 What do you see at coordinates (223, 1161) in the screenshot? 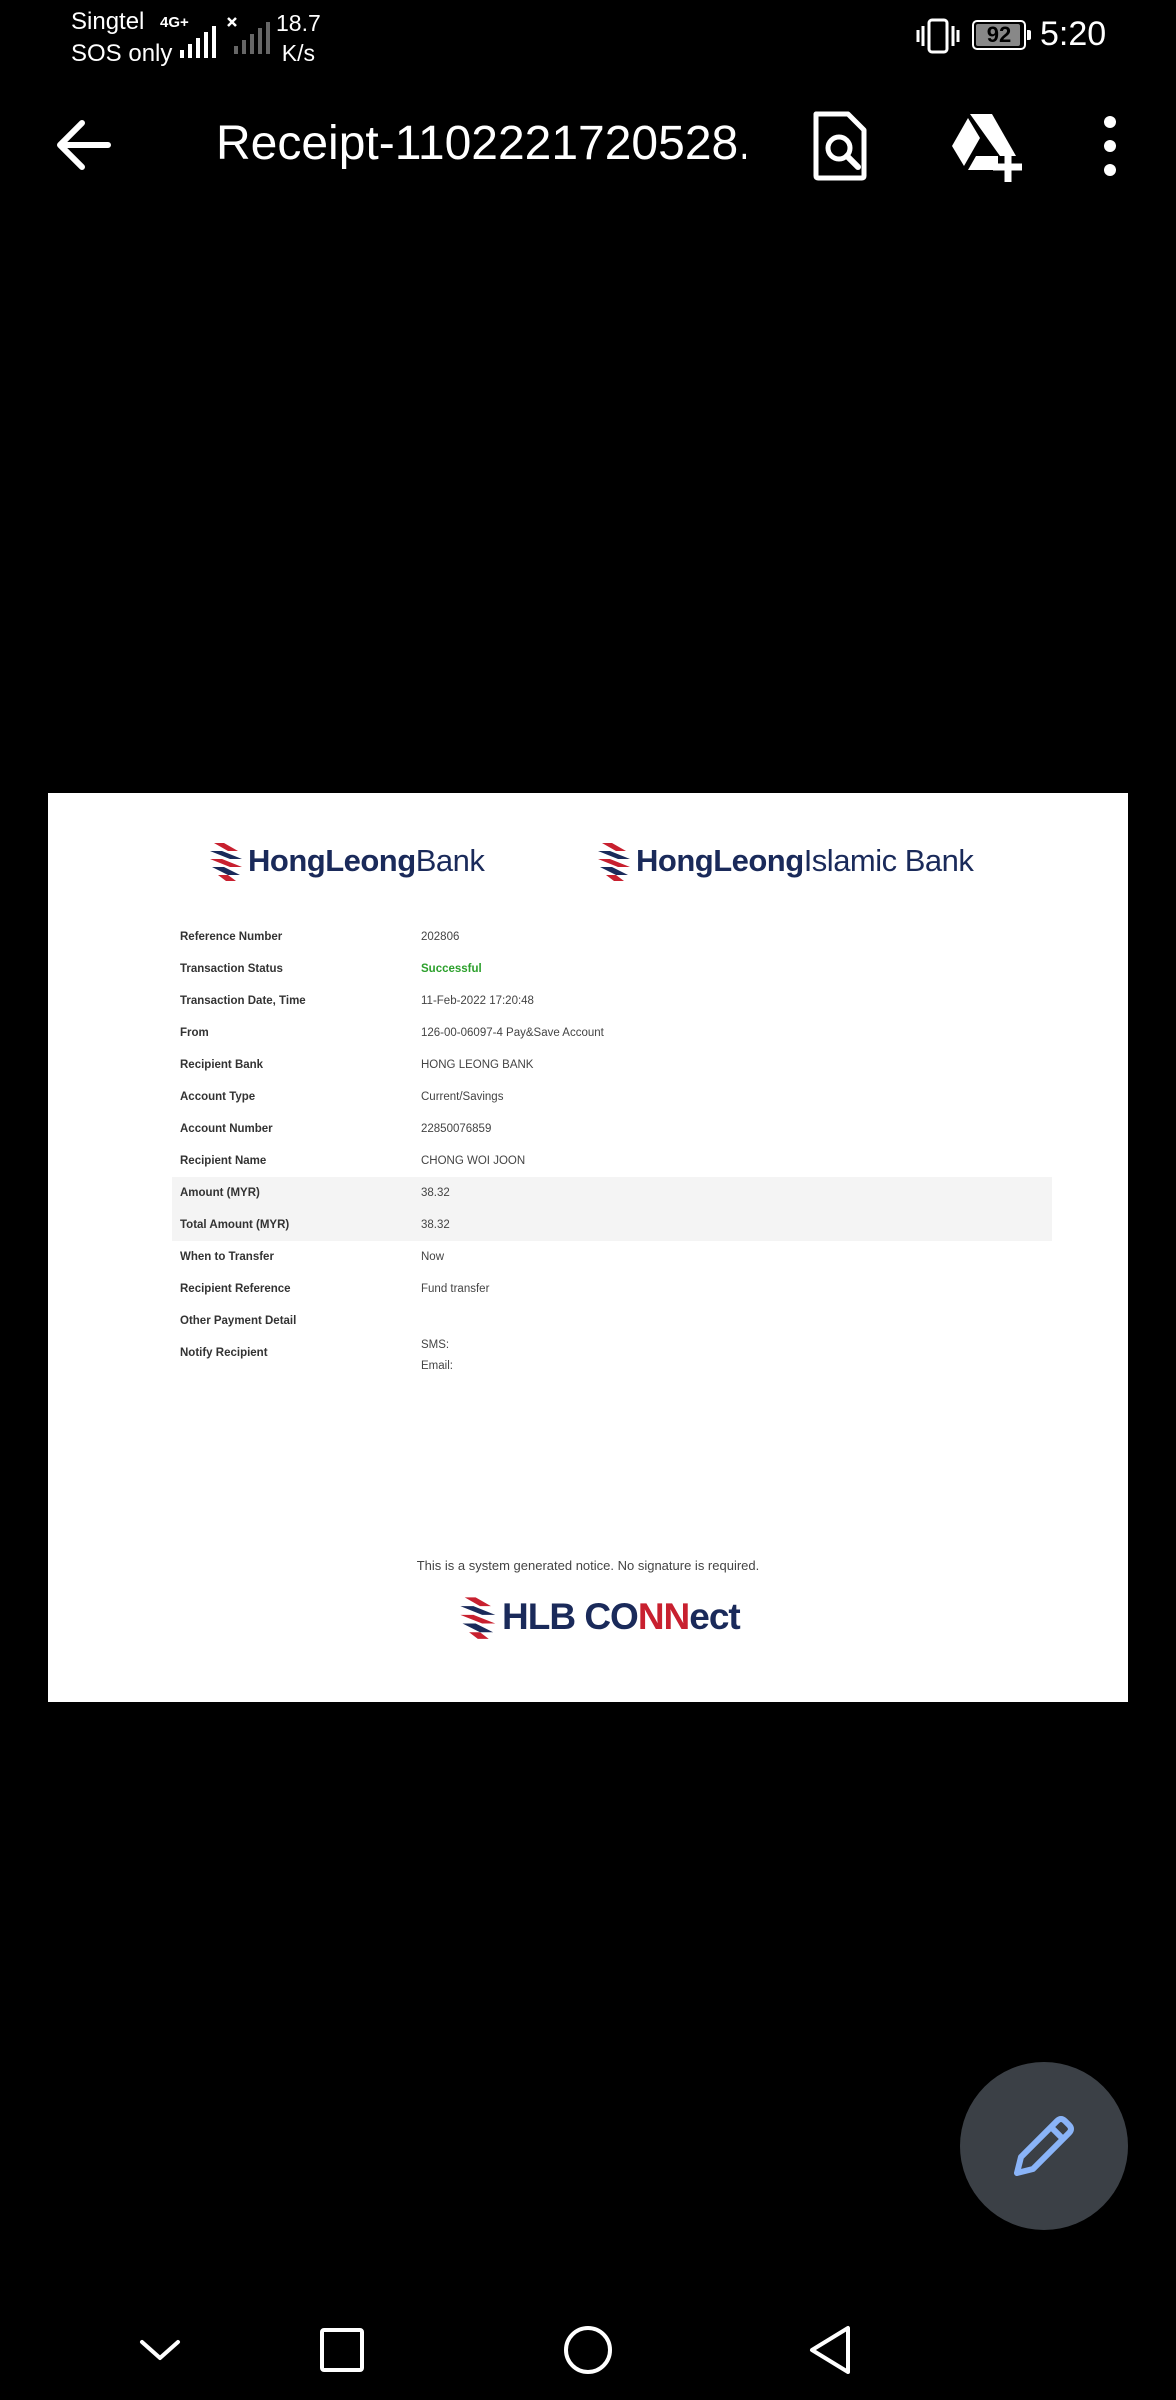
I see `row-label: Recipient Name` at bounding box center [223, 1161].